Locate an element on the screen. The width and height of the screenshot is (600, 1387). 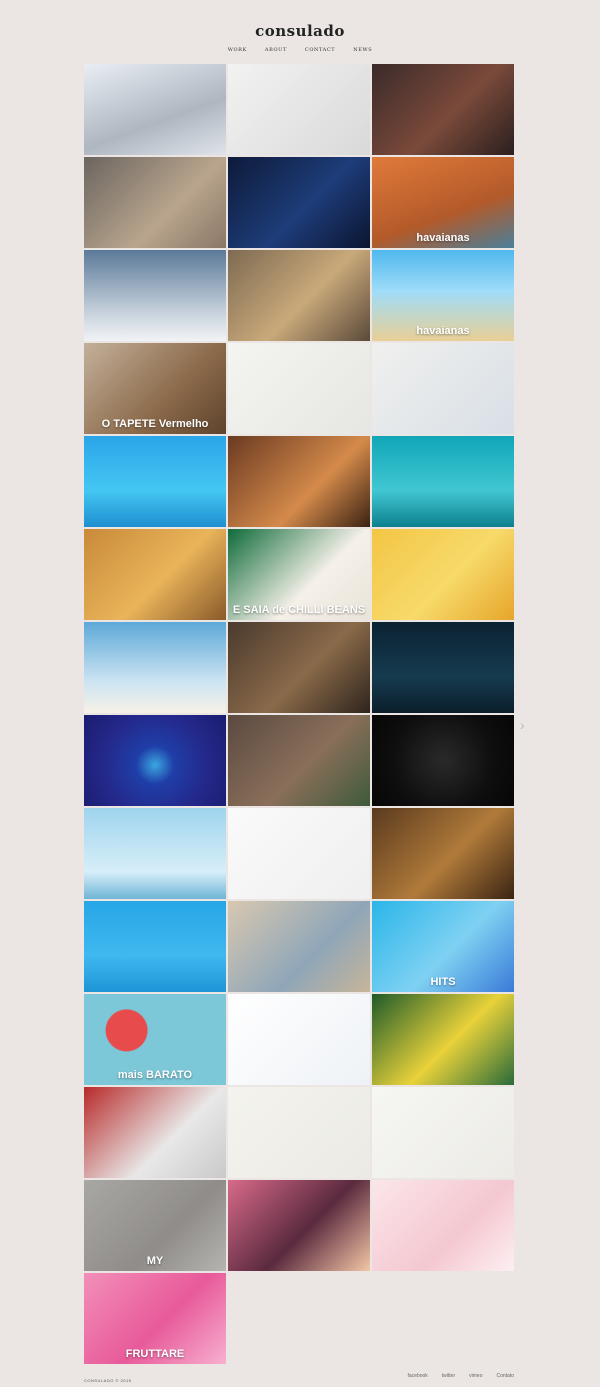
thumbnail-havaianas-sandals: havaianas is located at coordinates (443, 202).